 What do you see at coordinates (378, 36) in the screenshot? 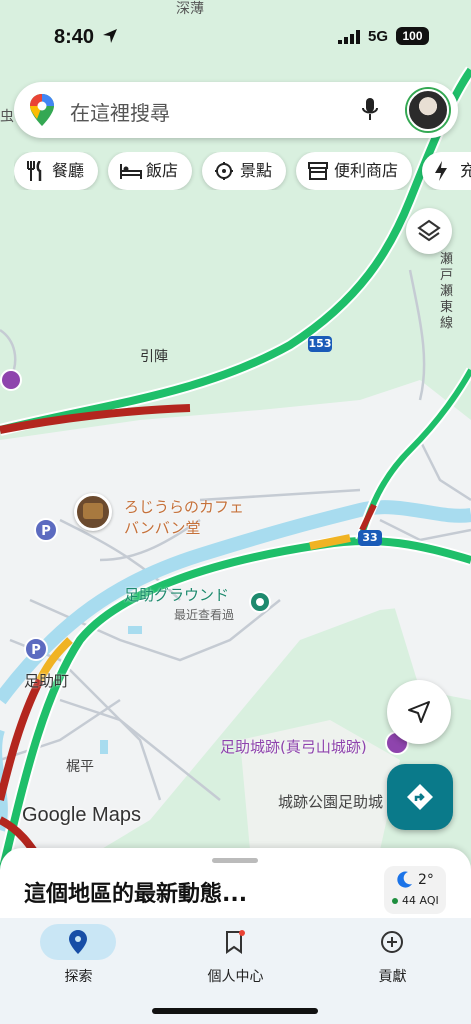
I see `network-type: 5G` at bounding box center [378, 36].